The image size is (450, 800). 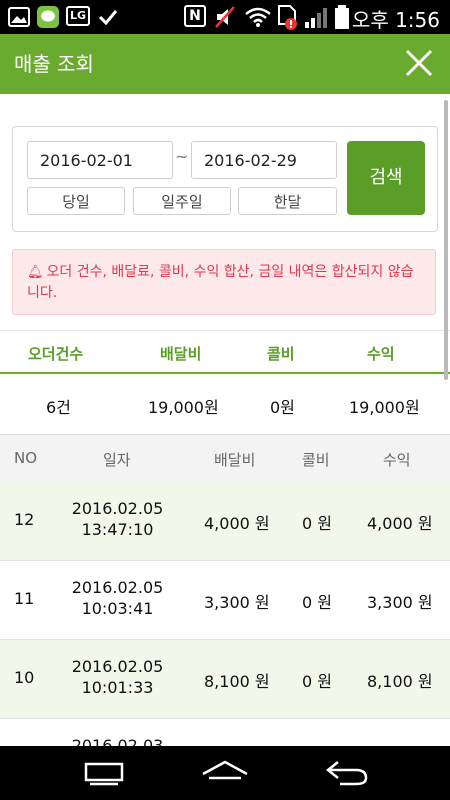 I want to click on row-no: 11, so click(x=24, y=598).